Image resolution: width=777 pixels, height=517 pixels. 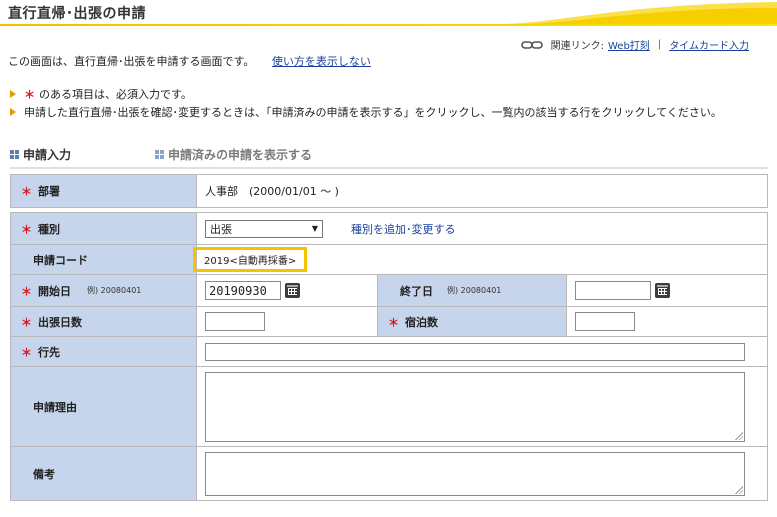 What do you see at coordinates (243, 290) in the screenshot?
I see `start-date-input: 20190930` at bounding box center [243, 290].